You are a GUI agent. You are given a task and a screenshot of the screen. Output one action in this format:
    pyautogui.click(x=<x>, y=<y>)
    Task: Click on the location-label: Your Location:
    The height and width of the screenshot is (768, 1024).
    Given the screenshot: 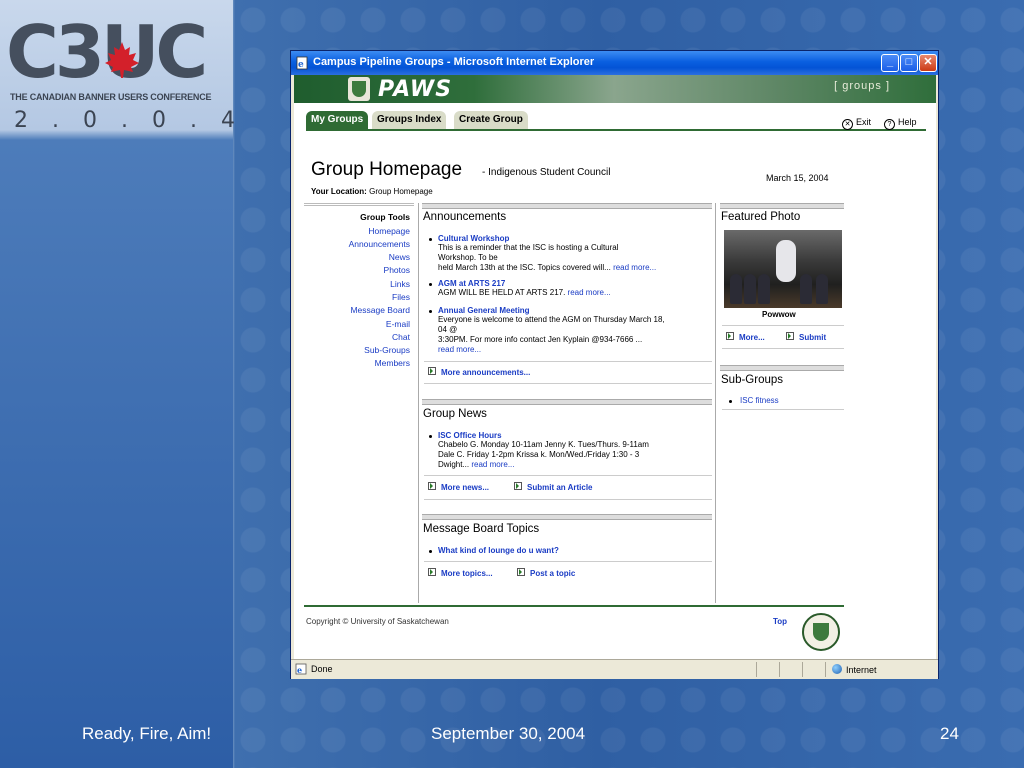 What is the action you would take?
    pyautogui.click(x=339, y=191)
    